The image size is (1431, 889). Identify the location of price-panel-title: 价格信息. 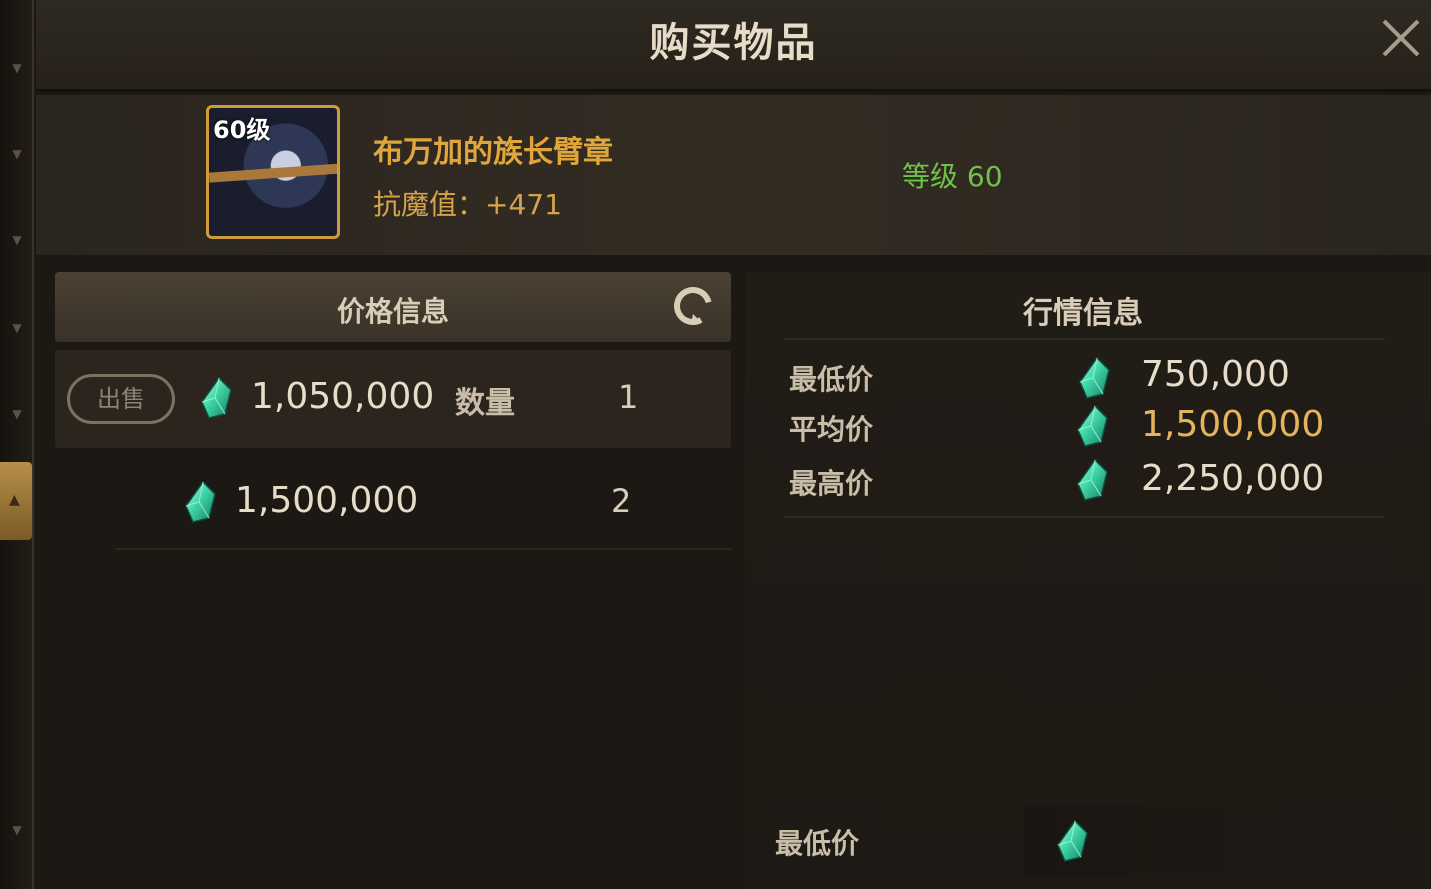
(392, 311).